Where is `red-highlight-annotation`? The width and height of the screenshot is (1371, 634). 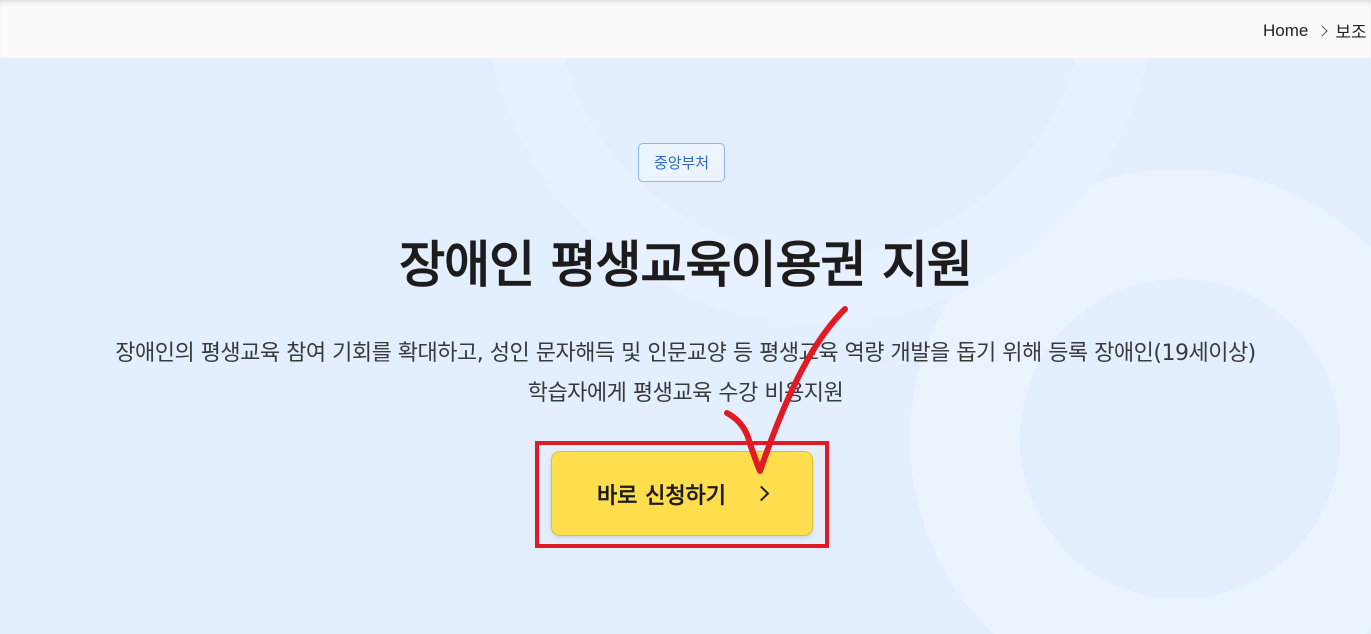 red-highlight-annotation is located at coordinates (682, 494).